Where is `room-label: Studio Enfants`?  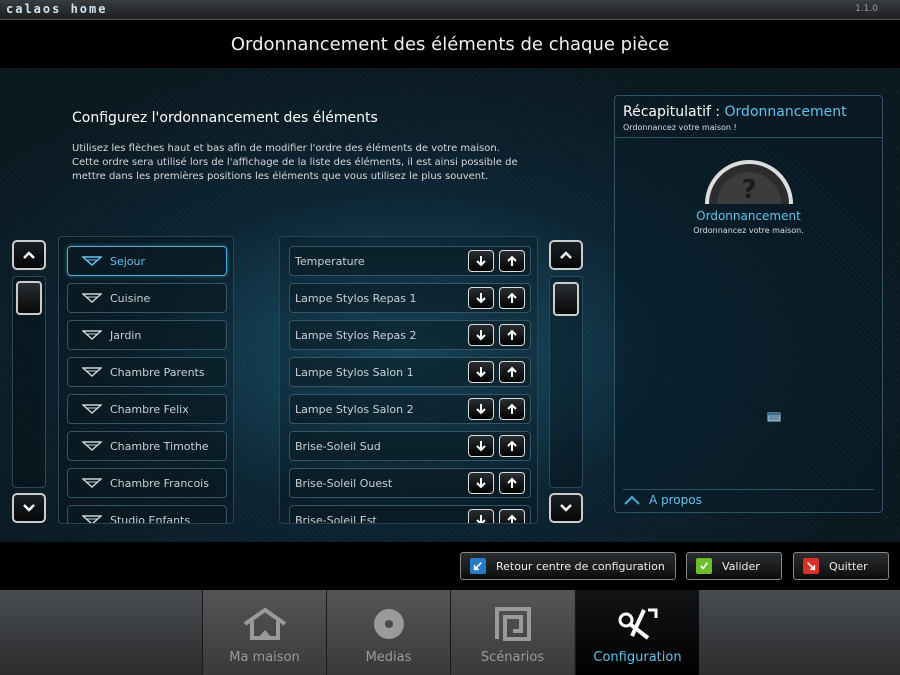
room-label: Studio Enfants is located at coordinates (150, 518).